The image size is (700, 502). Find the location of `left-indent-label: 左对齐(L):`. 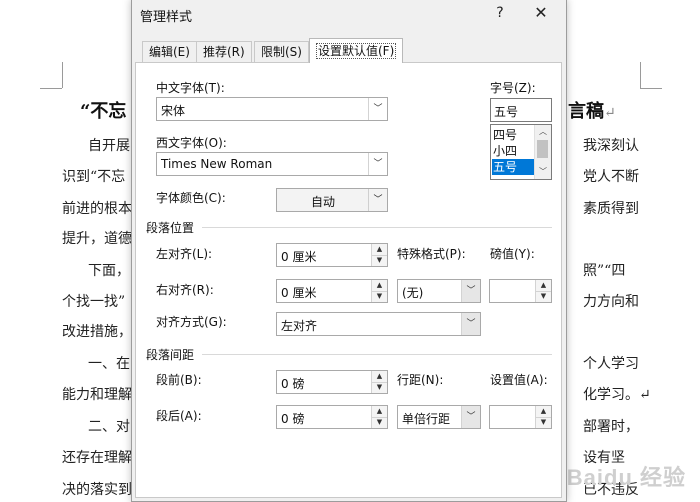

left-indent-label: 左对齐(L): is located at coordinates (184, 254).